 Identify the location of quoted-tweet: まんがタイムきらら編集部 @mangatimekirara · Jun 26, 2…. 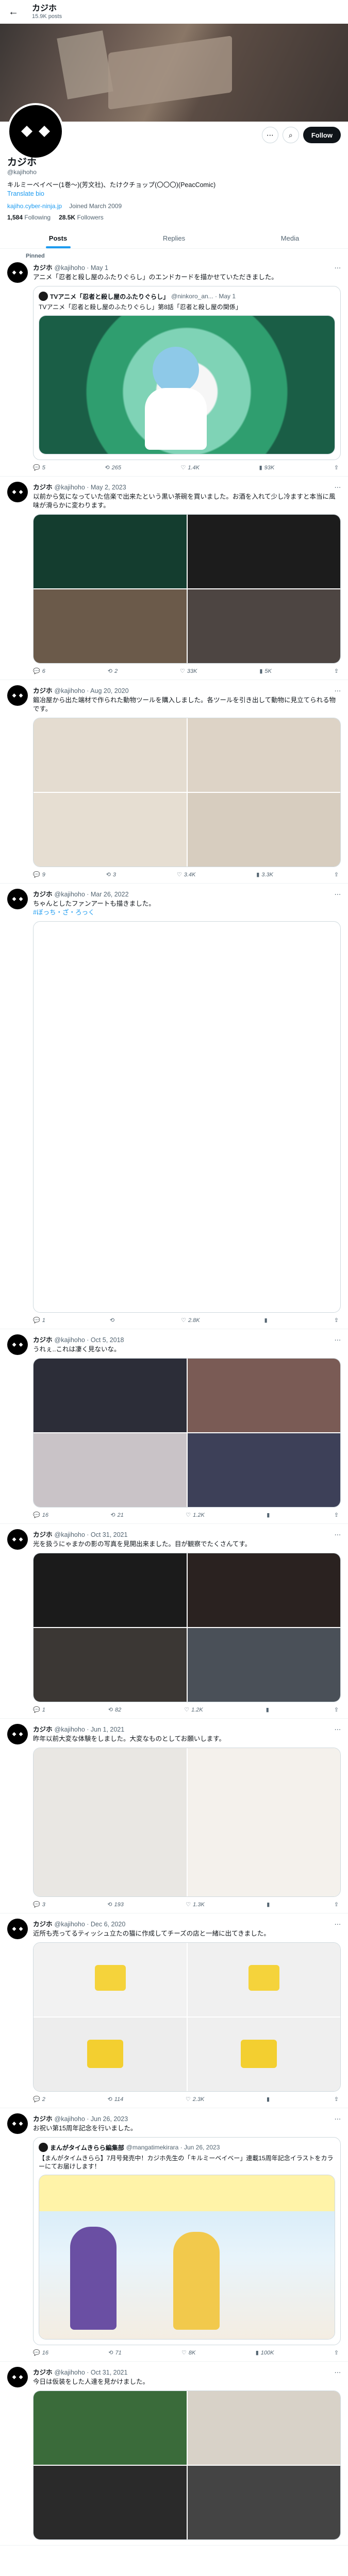
(187, 2241).